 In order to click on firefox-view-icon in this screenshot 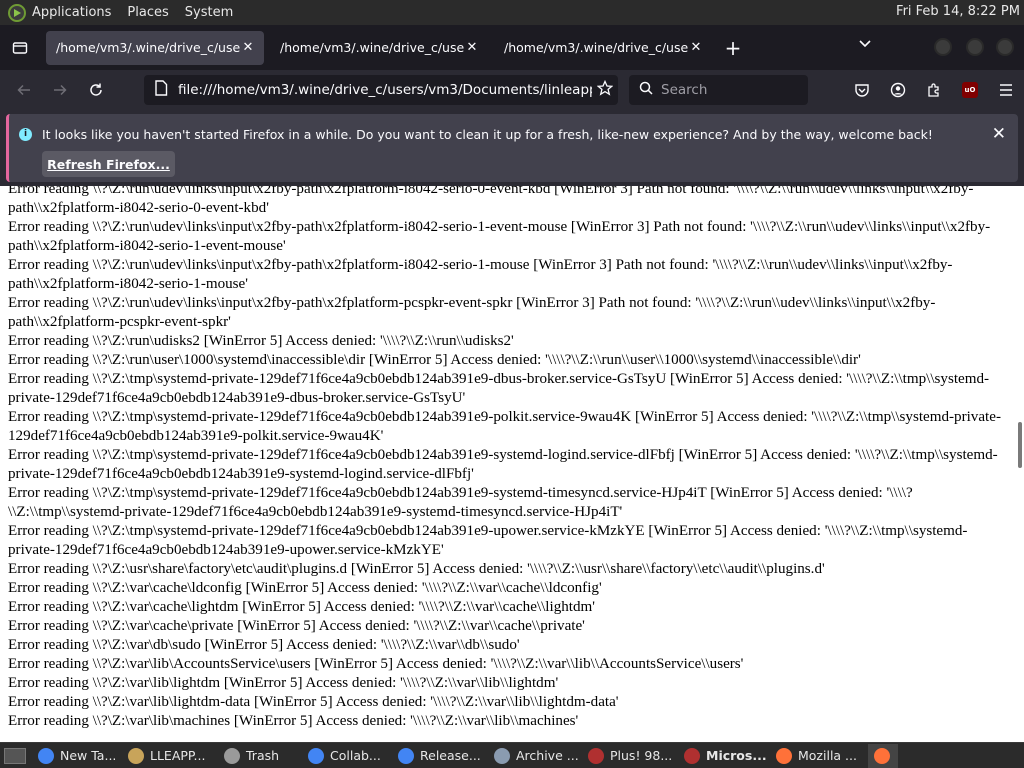, I will do `click(20, 47)`.